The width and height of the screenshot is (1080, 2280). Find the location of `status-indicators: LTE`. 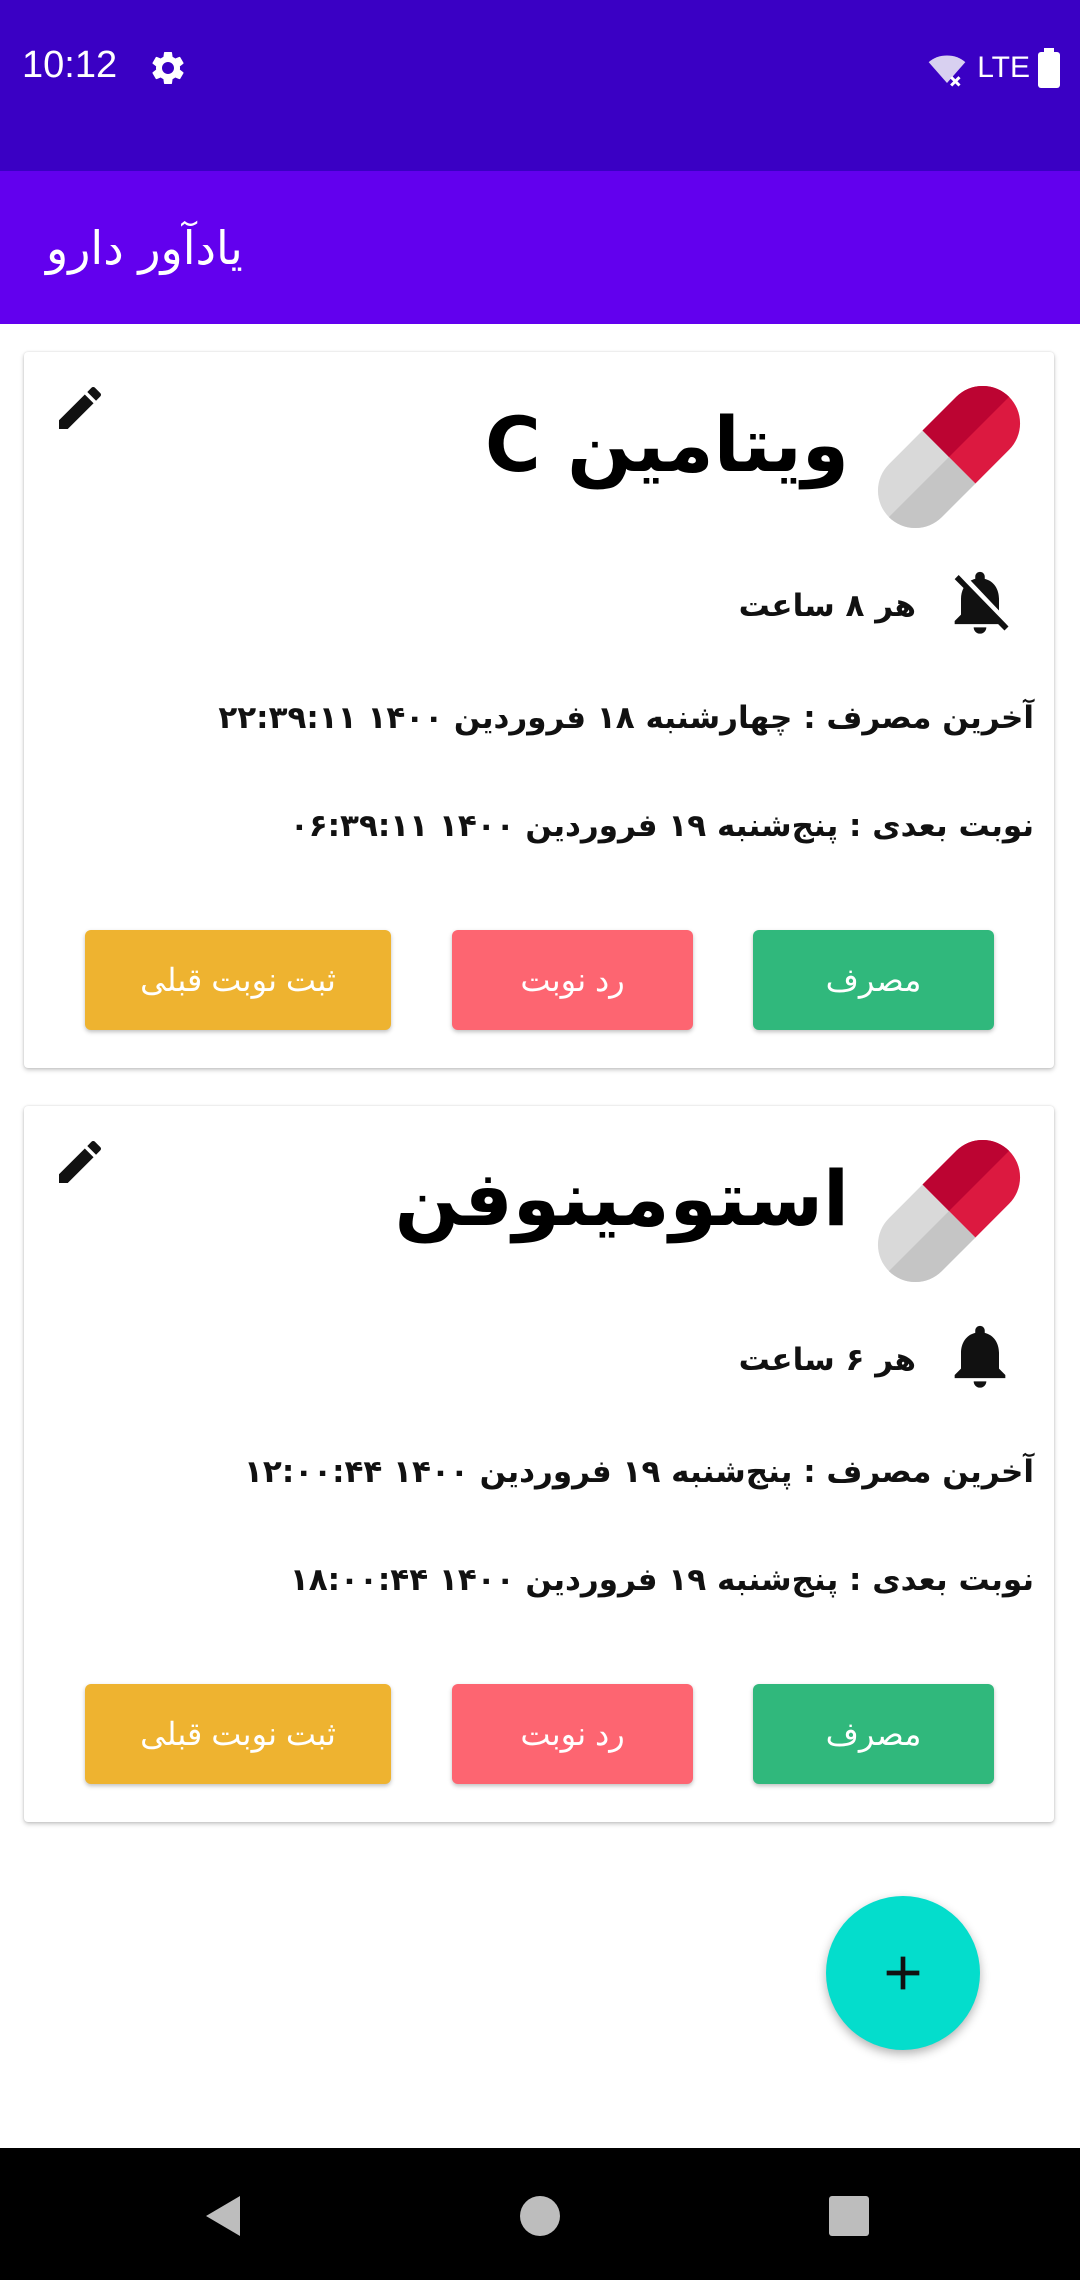

status-indicators: LTE is located at coordinates (992, 68).